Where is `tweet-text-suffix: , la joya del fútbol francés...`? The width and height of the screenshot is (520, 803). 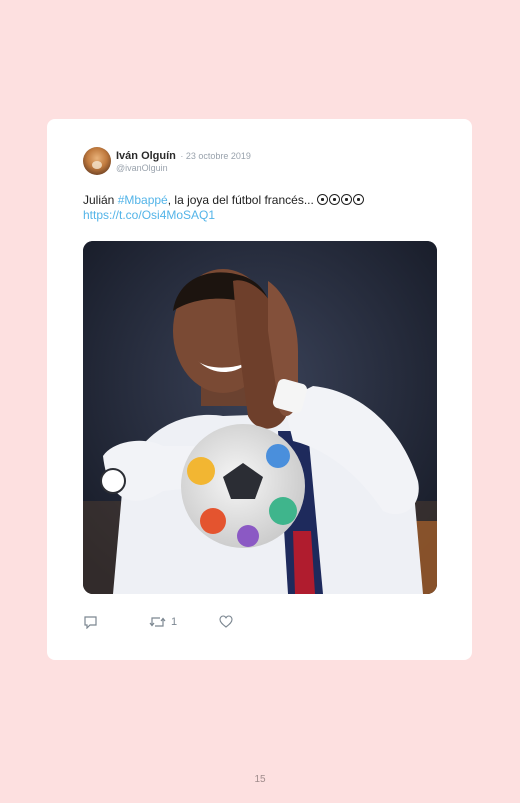 tweet-text-suffix: , la joya del fútbol francés... is located at coordinates (240, 200).